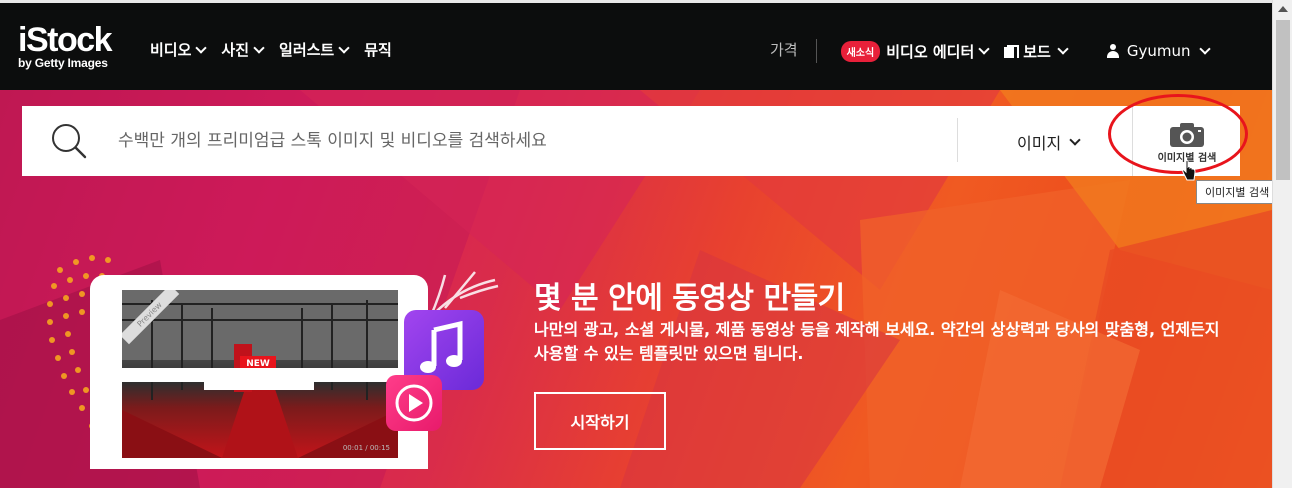  I want to click on nav-item-label: 뮤직, so click(378, 50).